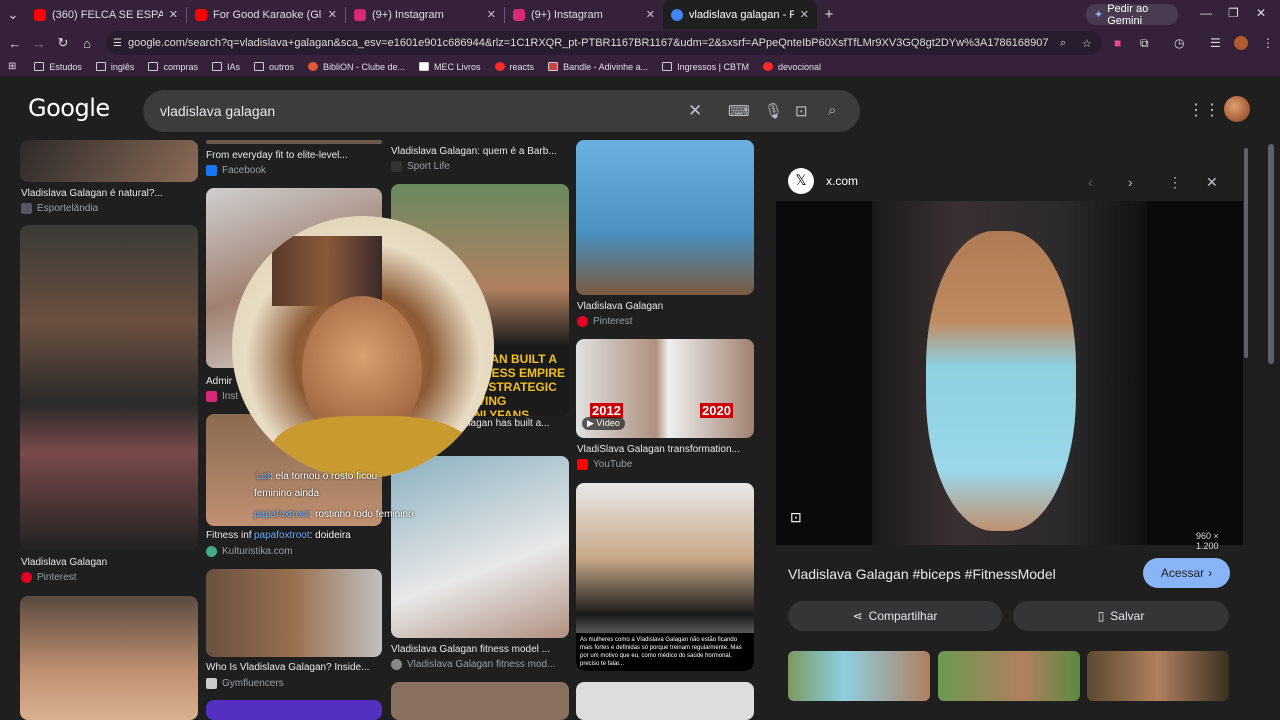 Image resolution: width=1280 pixels, height=720 pixels. I want to click on save-button: ▯ Salvar, so click(1121, 616).